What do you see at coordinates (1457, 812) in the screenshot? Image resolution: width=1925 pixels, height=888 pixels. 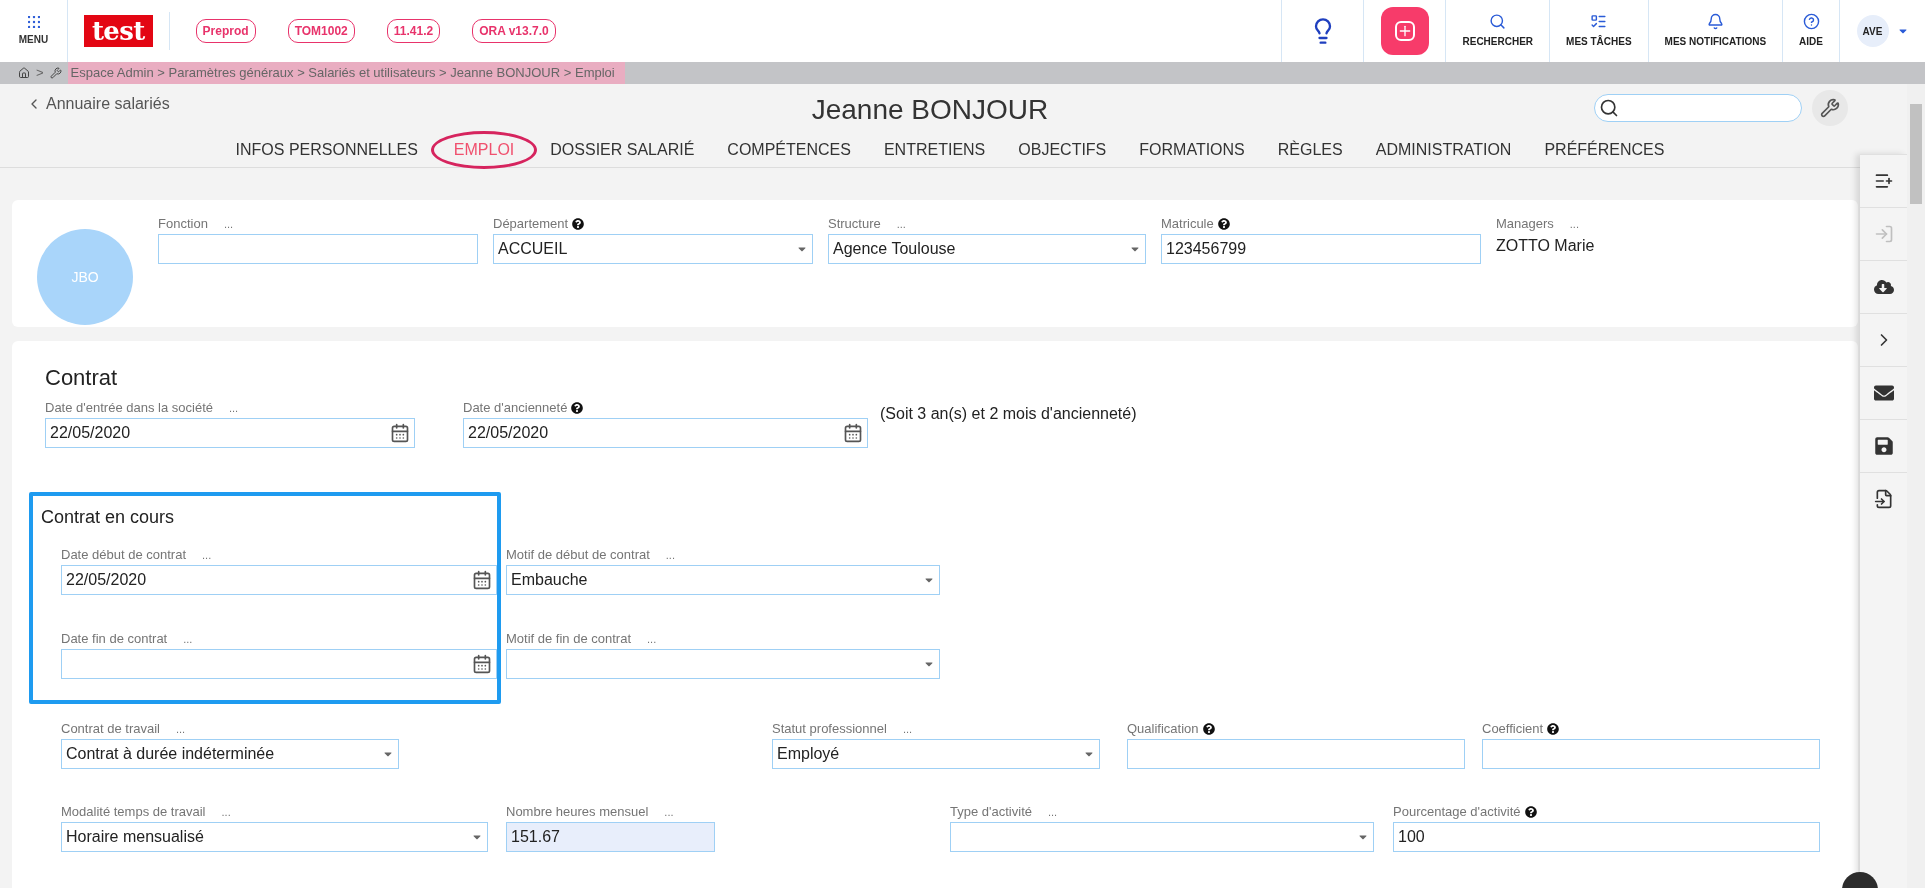 I see `field-label: Pourcentage d'activité` at bounding box center [1457, 812].